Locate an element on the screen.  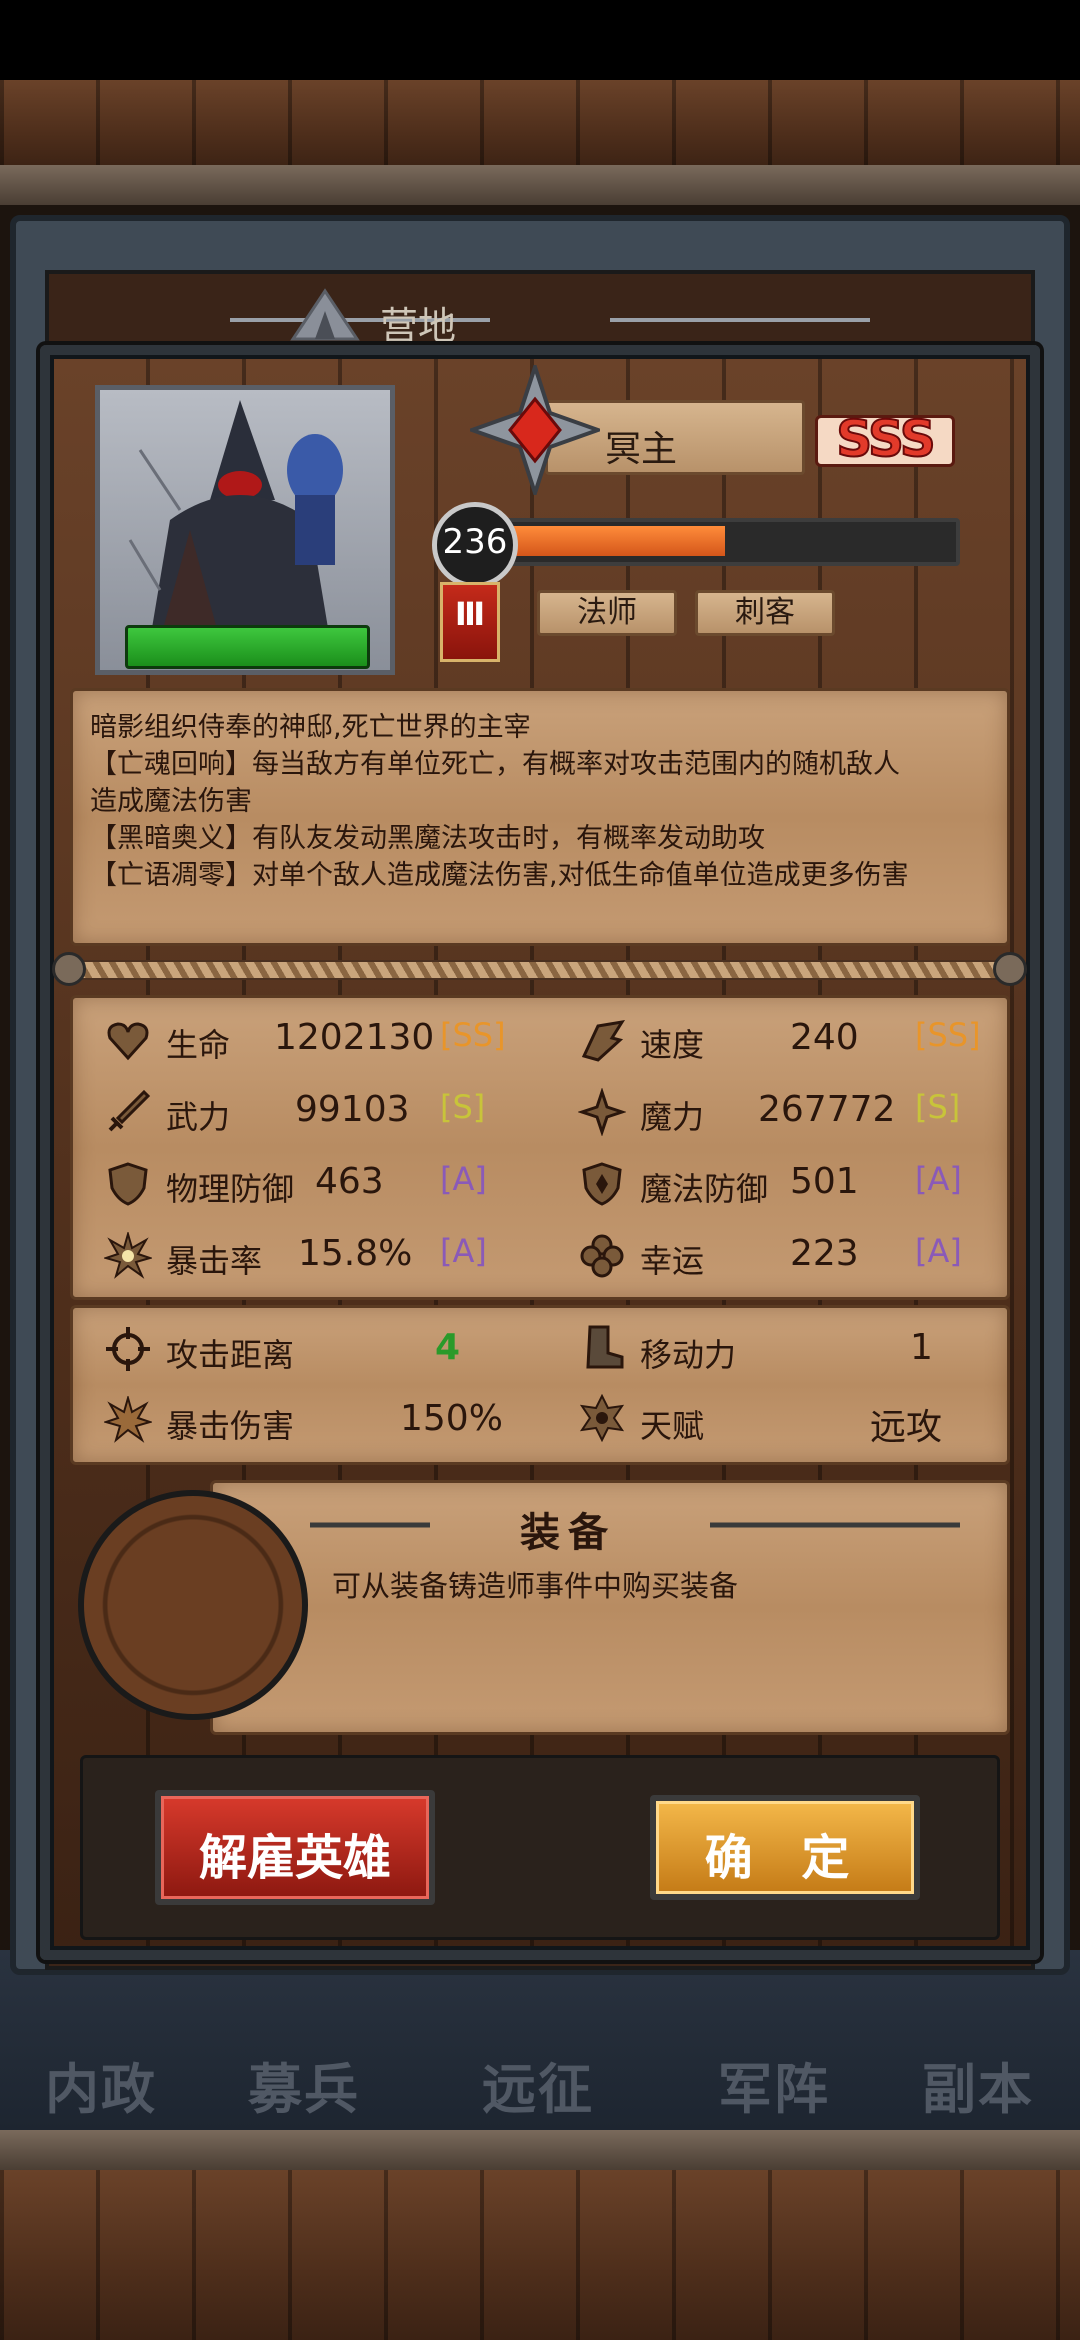
stat-physdef-value: 463 is located at coordinates (349, 1181).